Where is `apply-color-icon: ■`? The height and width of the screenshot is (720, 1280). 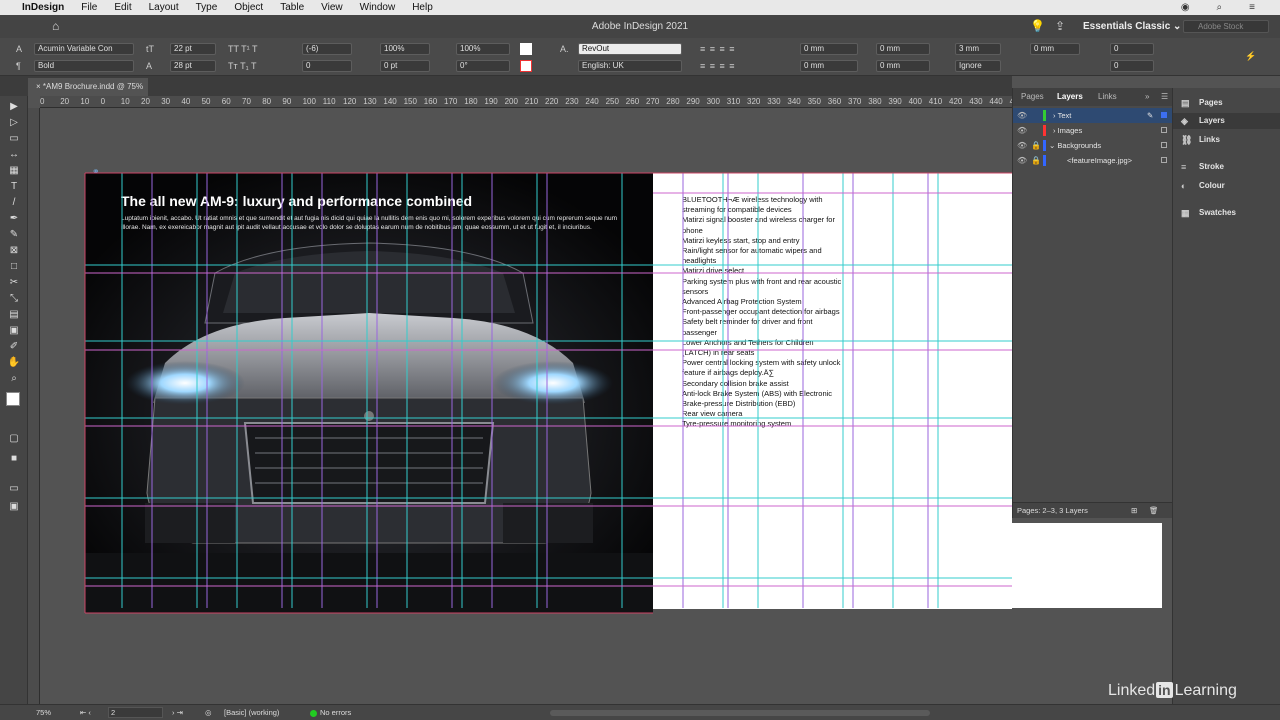
apply-color-icon: ■ is located at coordinates (14, 459).